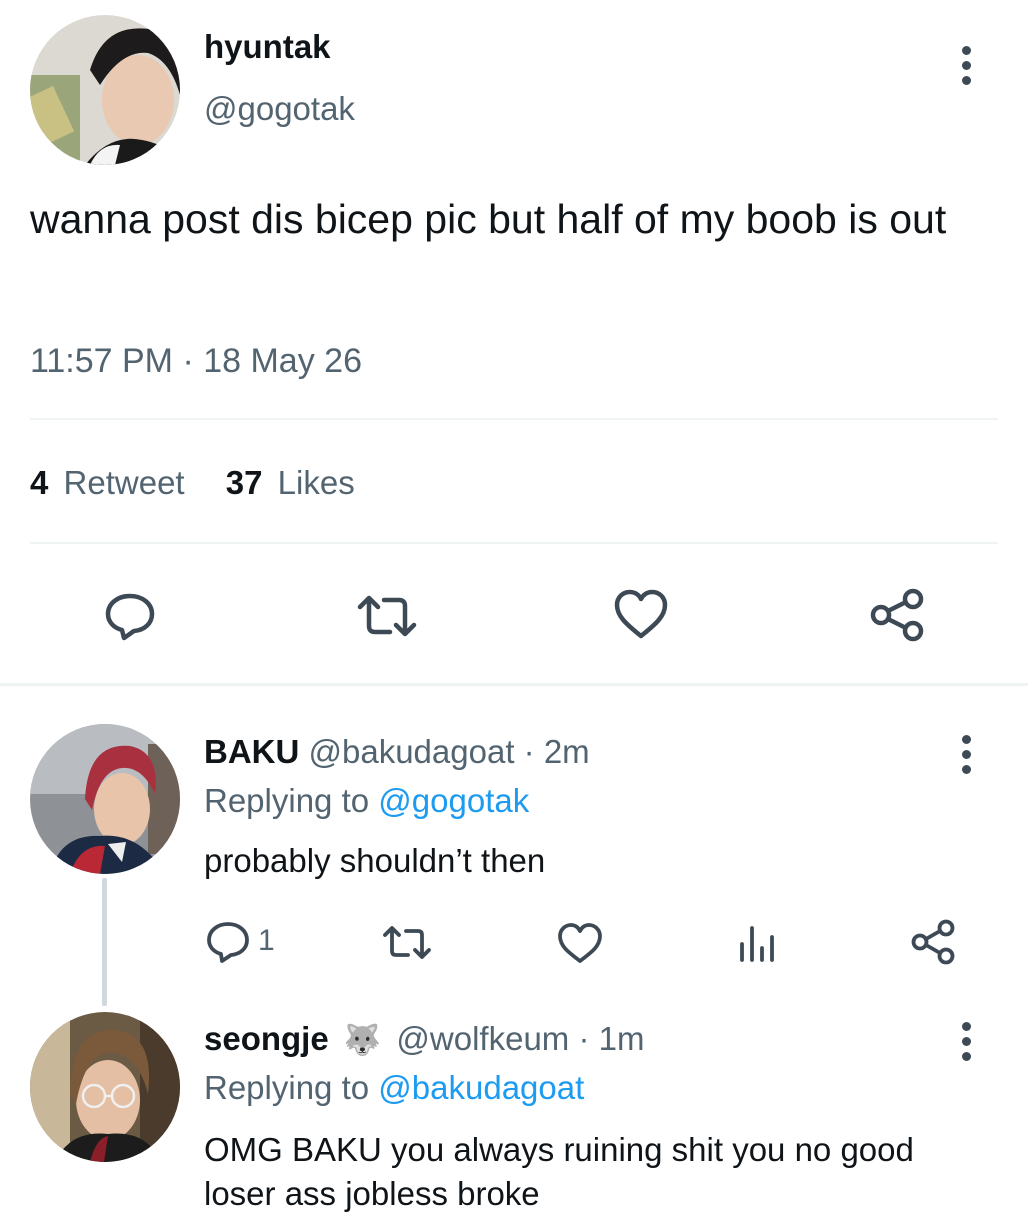  I want to click on reply1-replying-handle: @gogotak, so click(453, 800).